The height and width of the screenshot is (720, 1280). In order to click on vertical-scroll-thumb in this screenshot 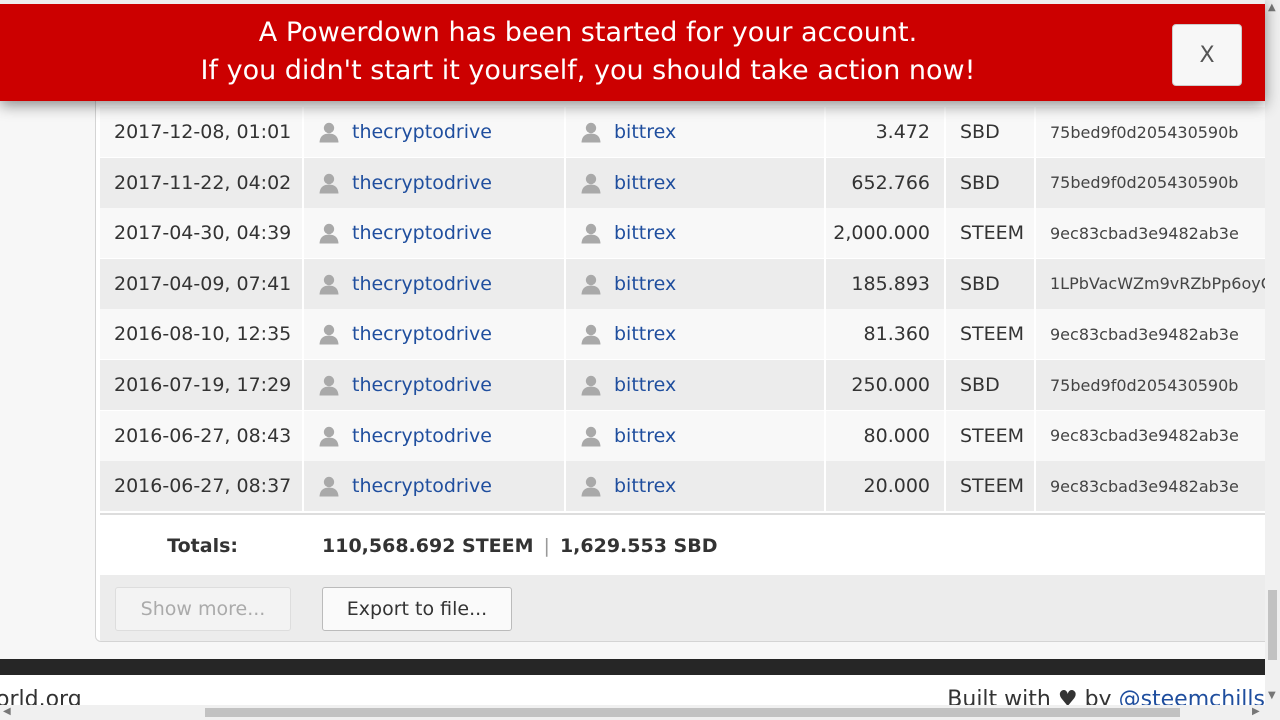, I will do `click(1272, 625)`.